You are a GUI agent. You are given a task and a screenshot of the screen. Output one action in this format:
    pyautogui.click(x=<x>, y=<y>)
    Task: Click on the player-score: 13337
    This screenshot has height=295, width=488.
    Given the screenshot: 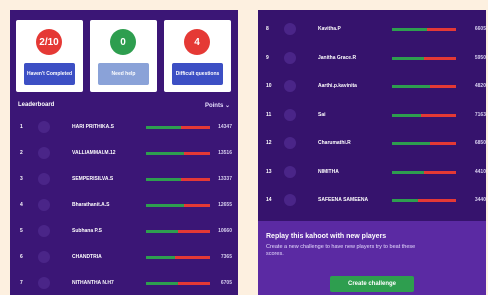 What is the action you would take?
    pyautogui.click(x=225, y=179)
    